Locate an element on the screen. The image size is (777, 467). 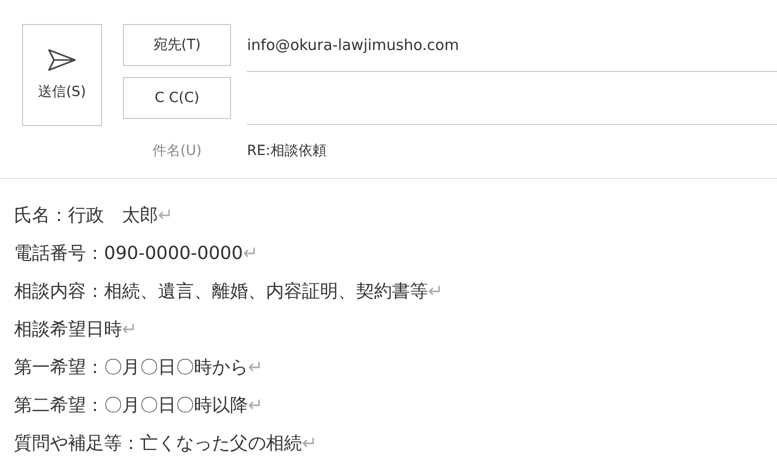
subject-label: 件名(U) is located at coordinates (177, 151).